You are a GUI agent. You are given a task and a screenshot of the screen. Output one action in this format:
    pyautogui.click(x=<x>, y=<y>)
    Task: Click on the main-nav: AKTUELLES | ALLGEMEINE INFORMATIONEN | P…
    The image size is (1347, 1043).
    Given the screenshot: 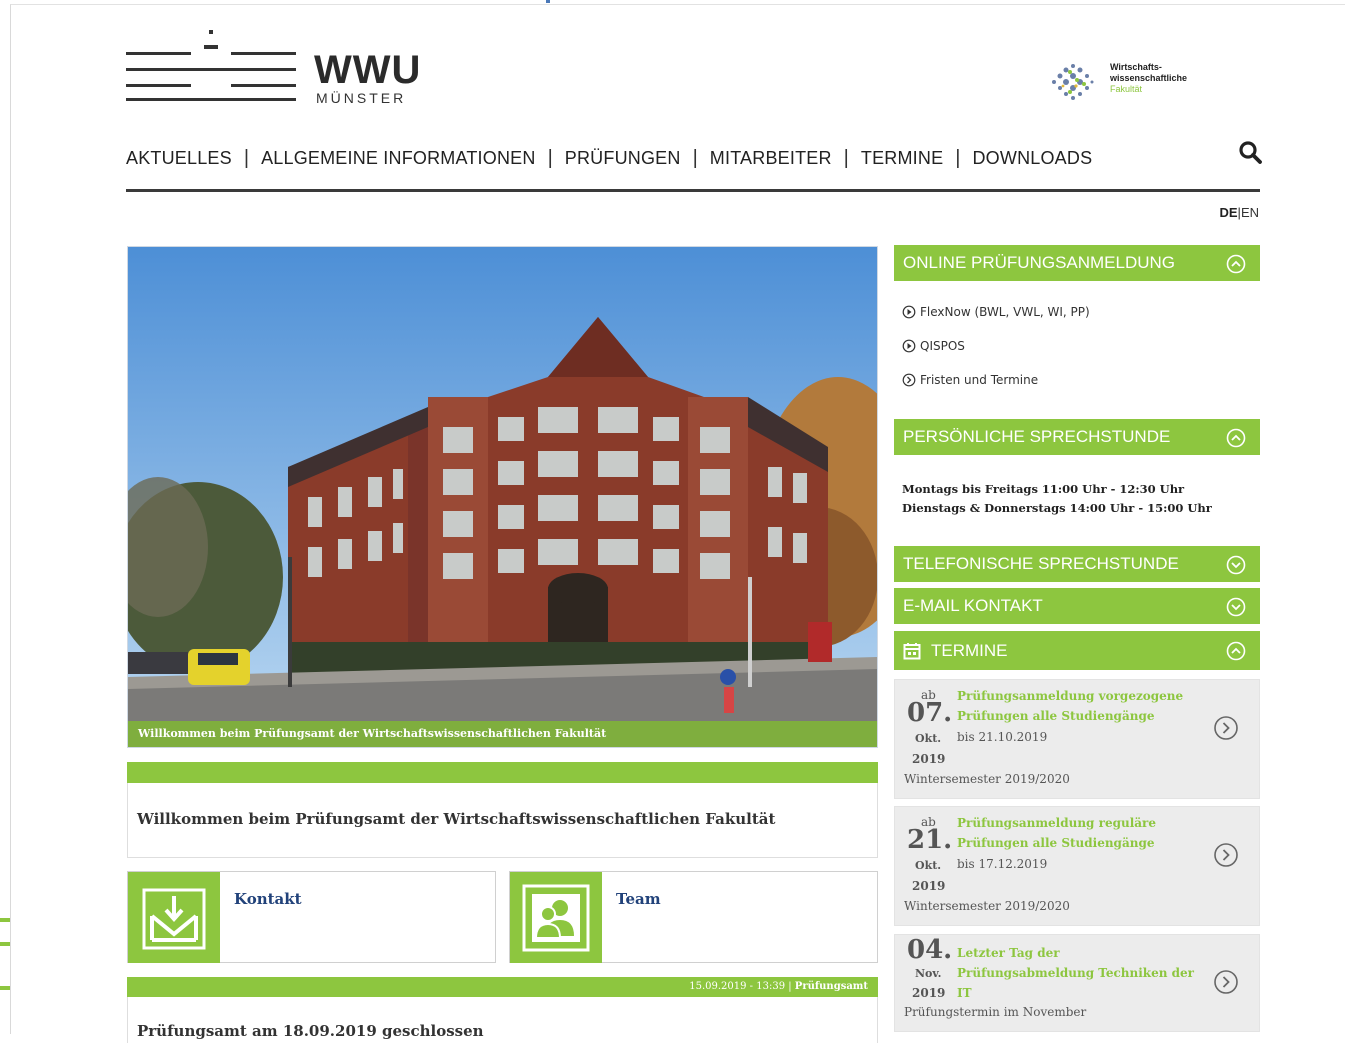 What is the action you would take?
    pyautogui.click(x=609, y=157)
    